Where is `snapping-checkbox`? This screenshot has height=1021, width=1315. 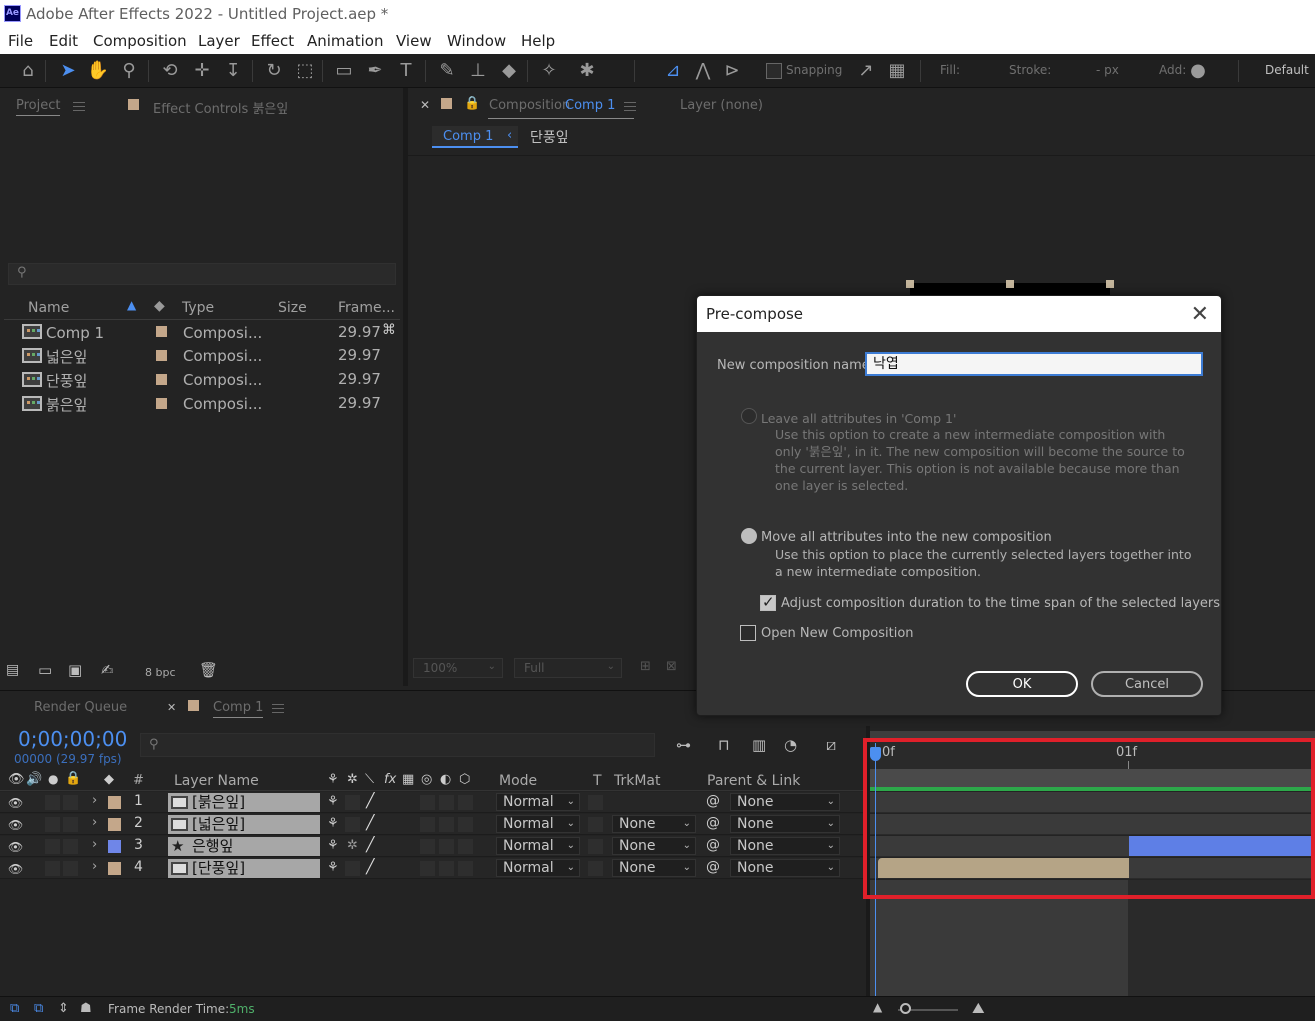
snapping-checkbox is located at coordinates (774, 71).